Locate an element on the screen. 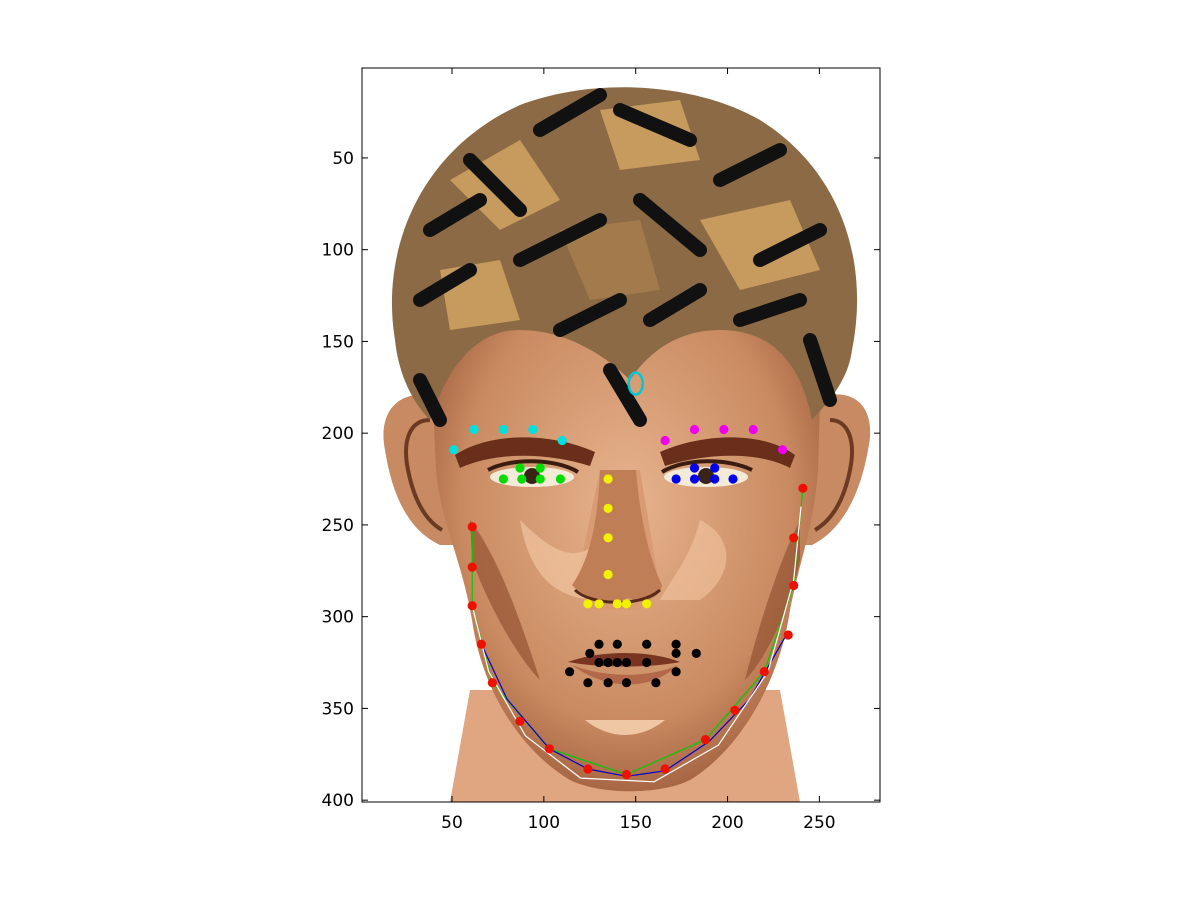  x-tick-label: 150 is located at coordinates (635, 823).